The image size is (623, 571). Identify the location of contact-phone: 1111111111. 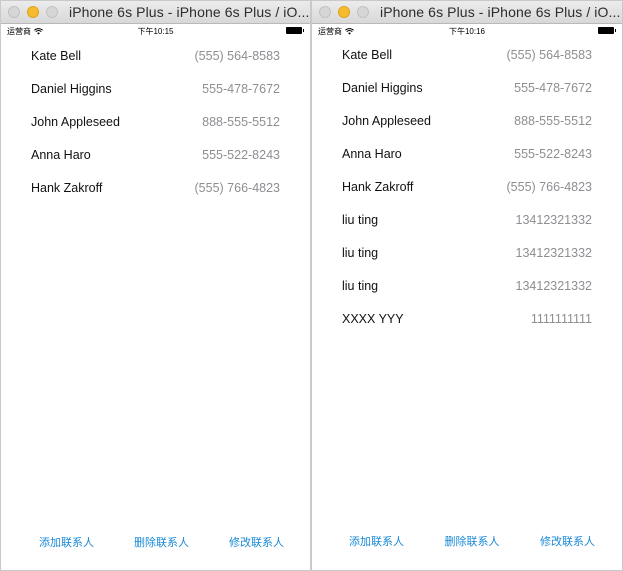
(561, 318).